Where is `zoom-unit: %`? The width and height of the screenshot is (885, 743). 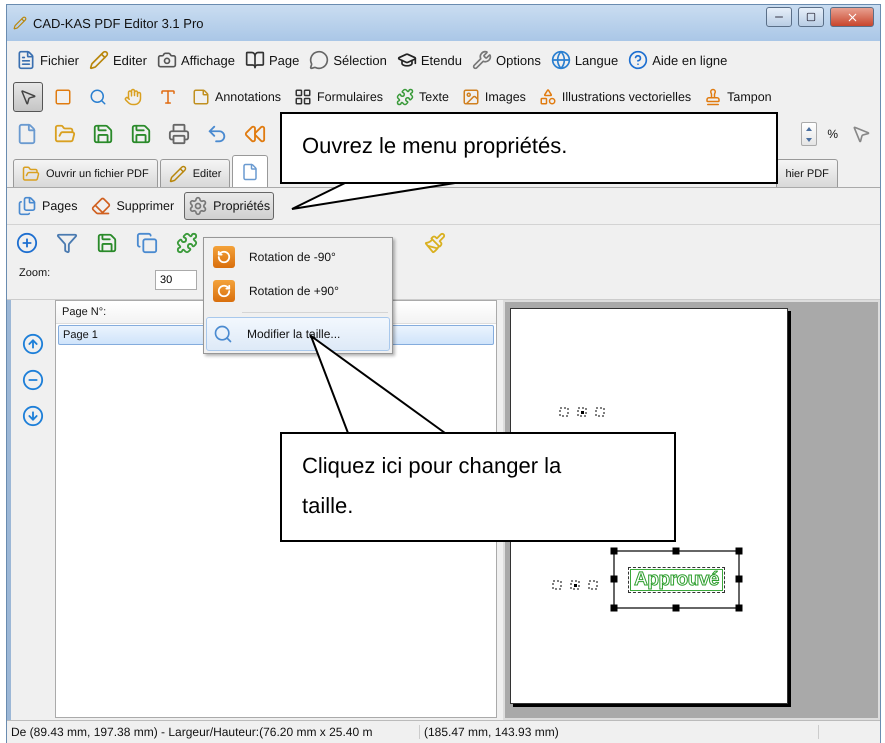
zoom-unit: % is located at coordinates (832, 134).